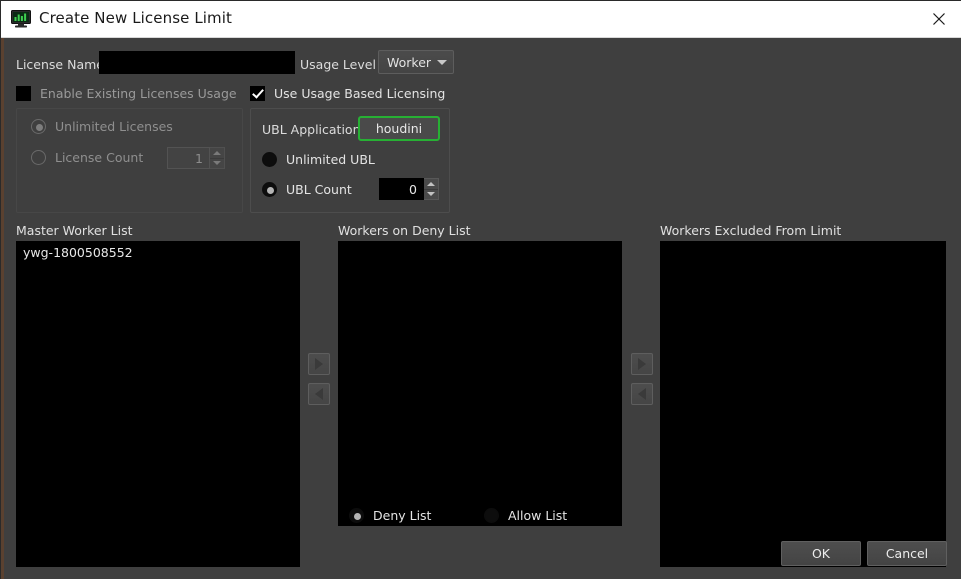  I want to click on chevron-down-icon, so click(442, 62).